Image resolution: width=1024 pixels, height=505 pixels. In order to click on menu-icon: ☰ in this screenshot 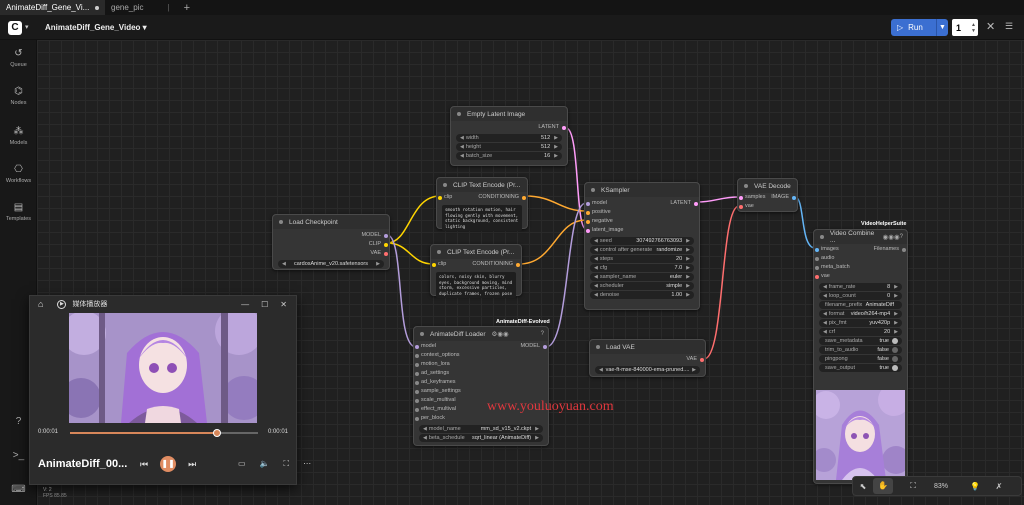, I will do `click(1009, 26)`.